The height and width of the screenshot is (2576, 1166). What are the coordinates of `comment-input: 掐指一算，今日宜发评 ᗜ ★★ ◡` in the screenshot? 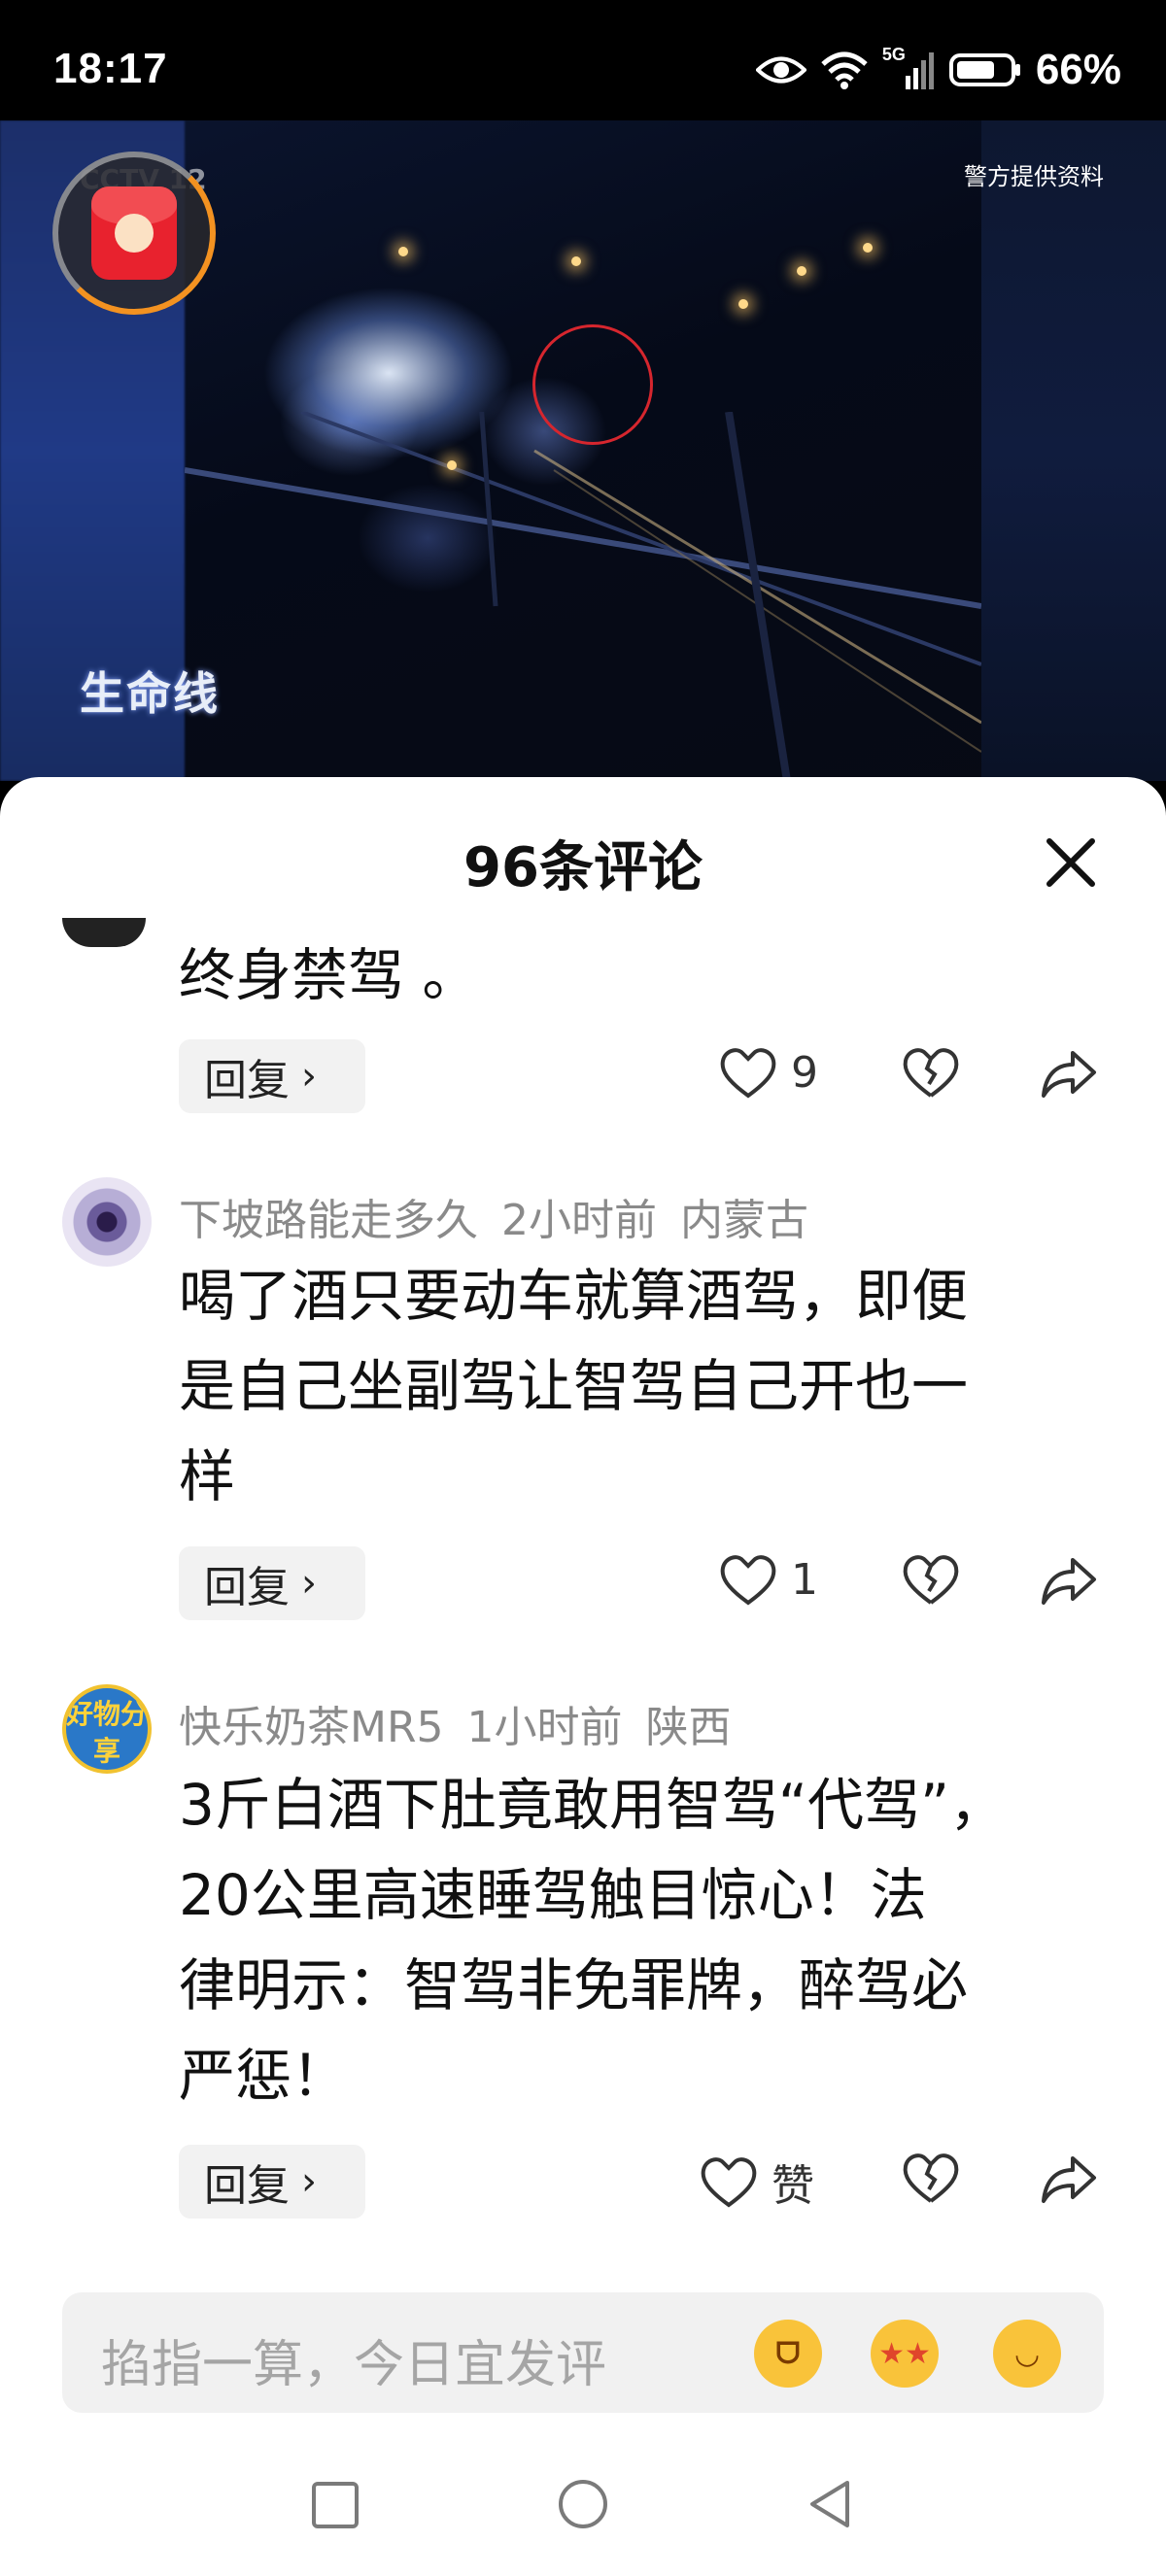 It's located at (583, 2352).